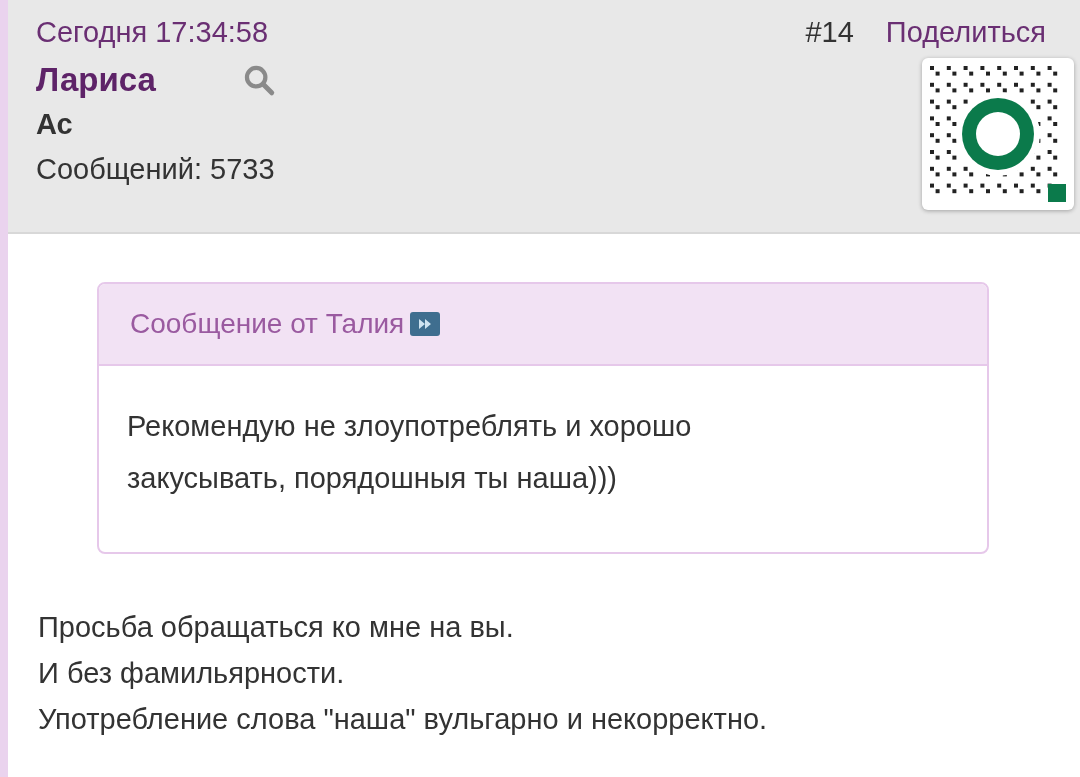 The image size is (1080, 777). Describe the element at coordinates (829, 32) in the screenshot. I see `post-number: #14` at that location.